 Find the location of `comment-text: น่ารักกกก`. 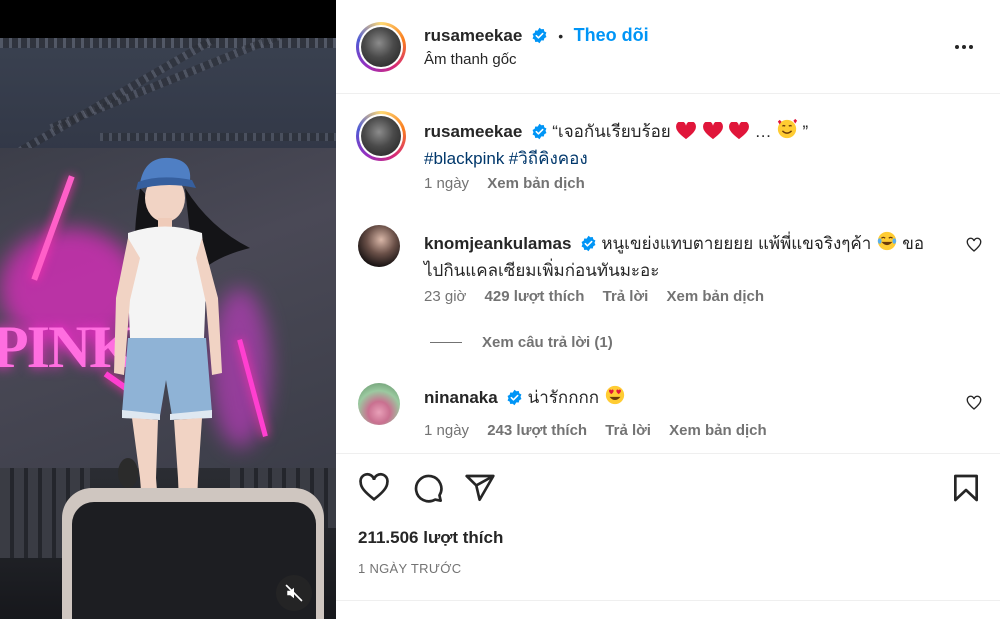

comment-text: น่ารักกกก is located at coordinates (563, 397).